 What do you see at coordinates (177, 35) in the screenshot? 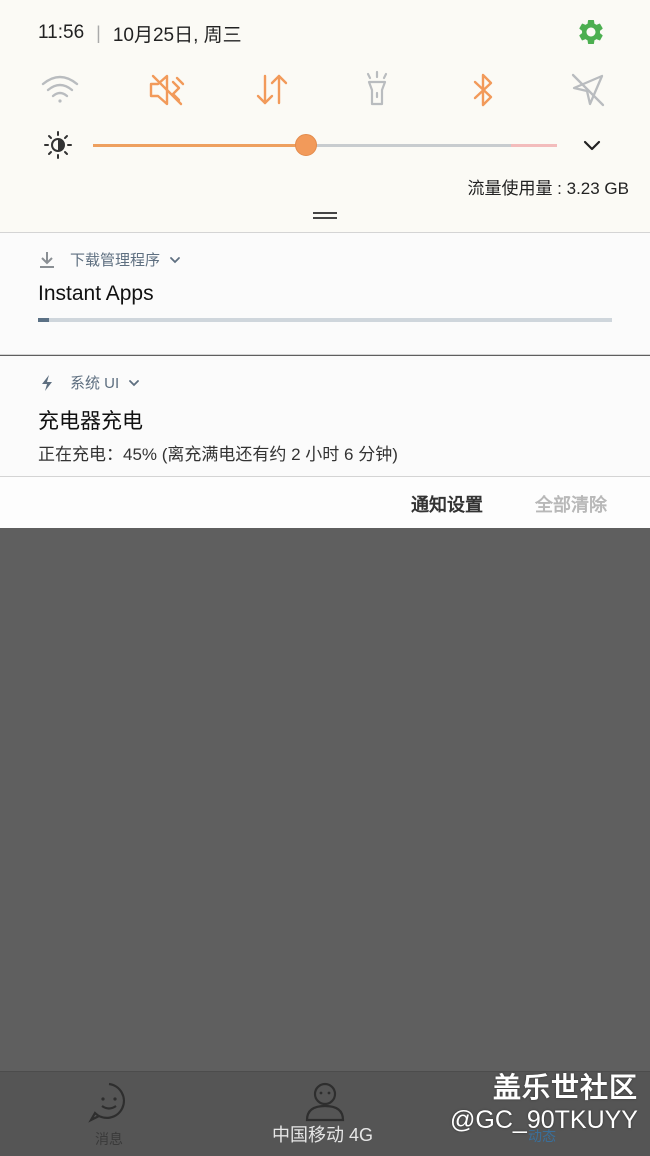
I see `date: 10月25日, 周三` at bounding box center [177, 35].